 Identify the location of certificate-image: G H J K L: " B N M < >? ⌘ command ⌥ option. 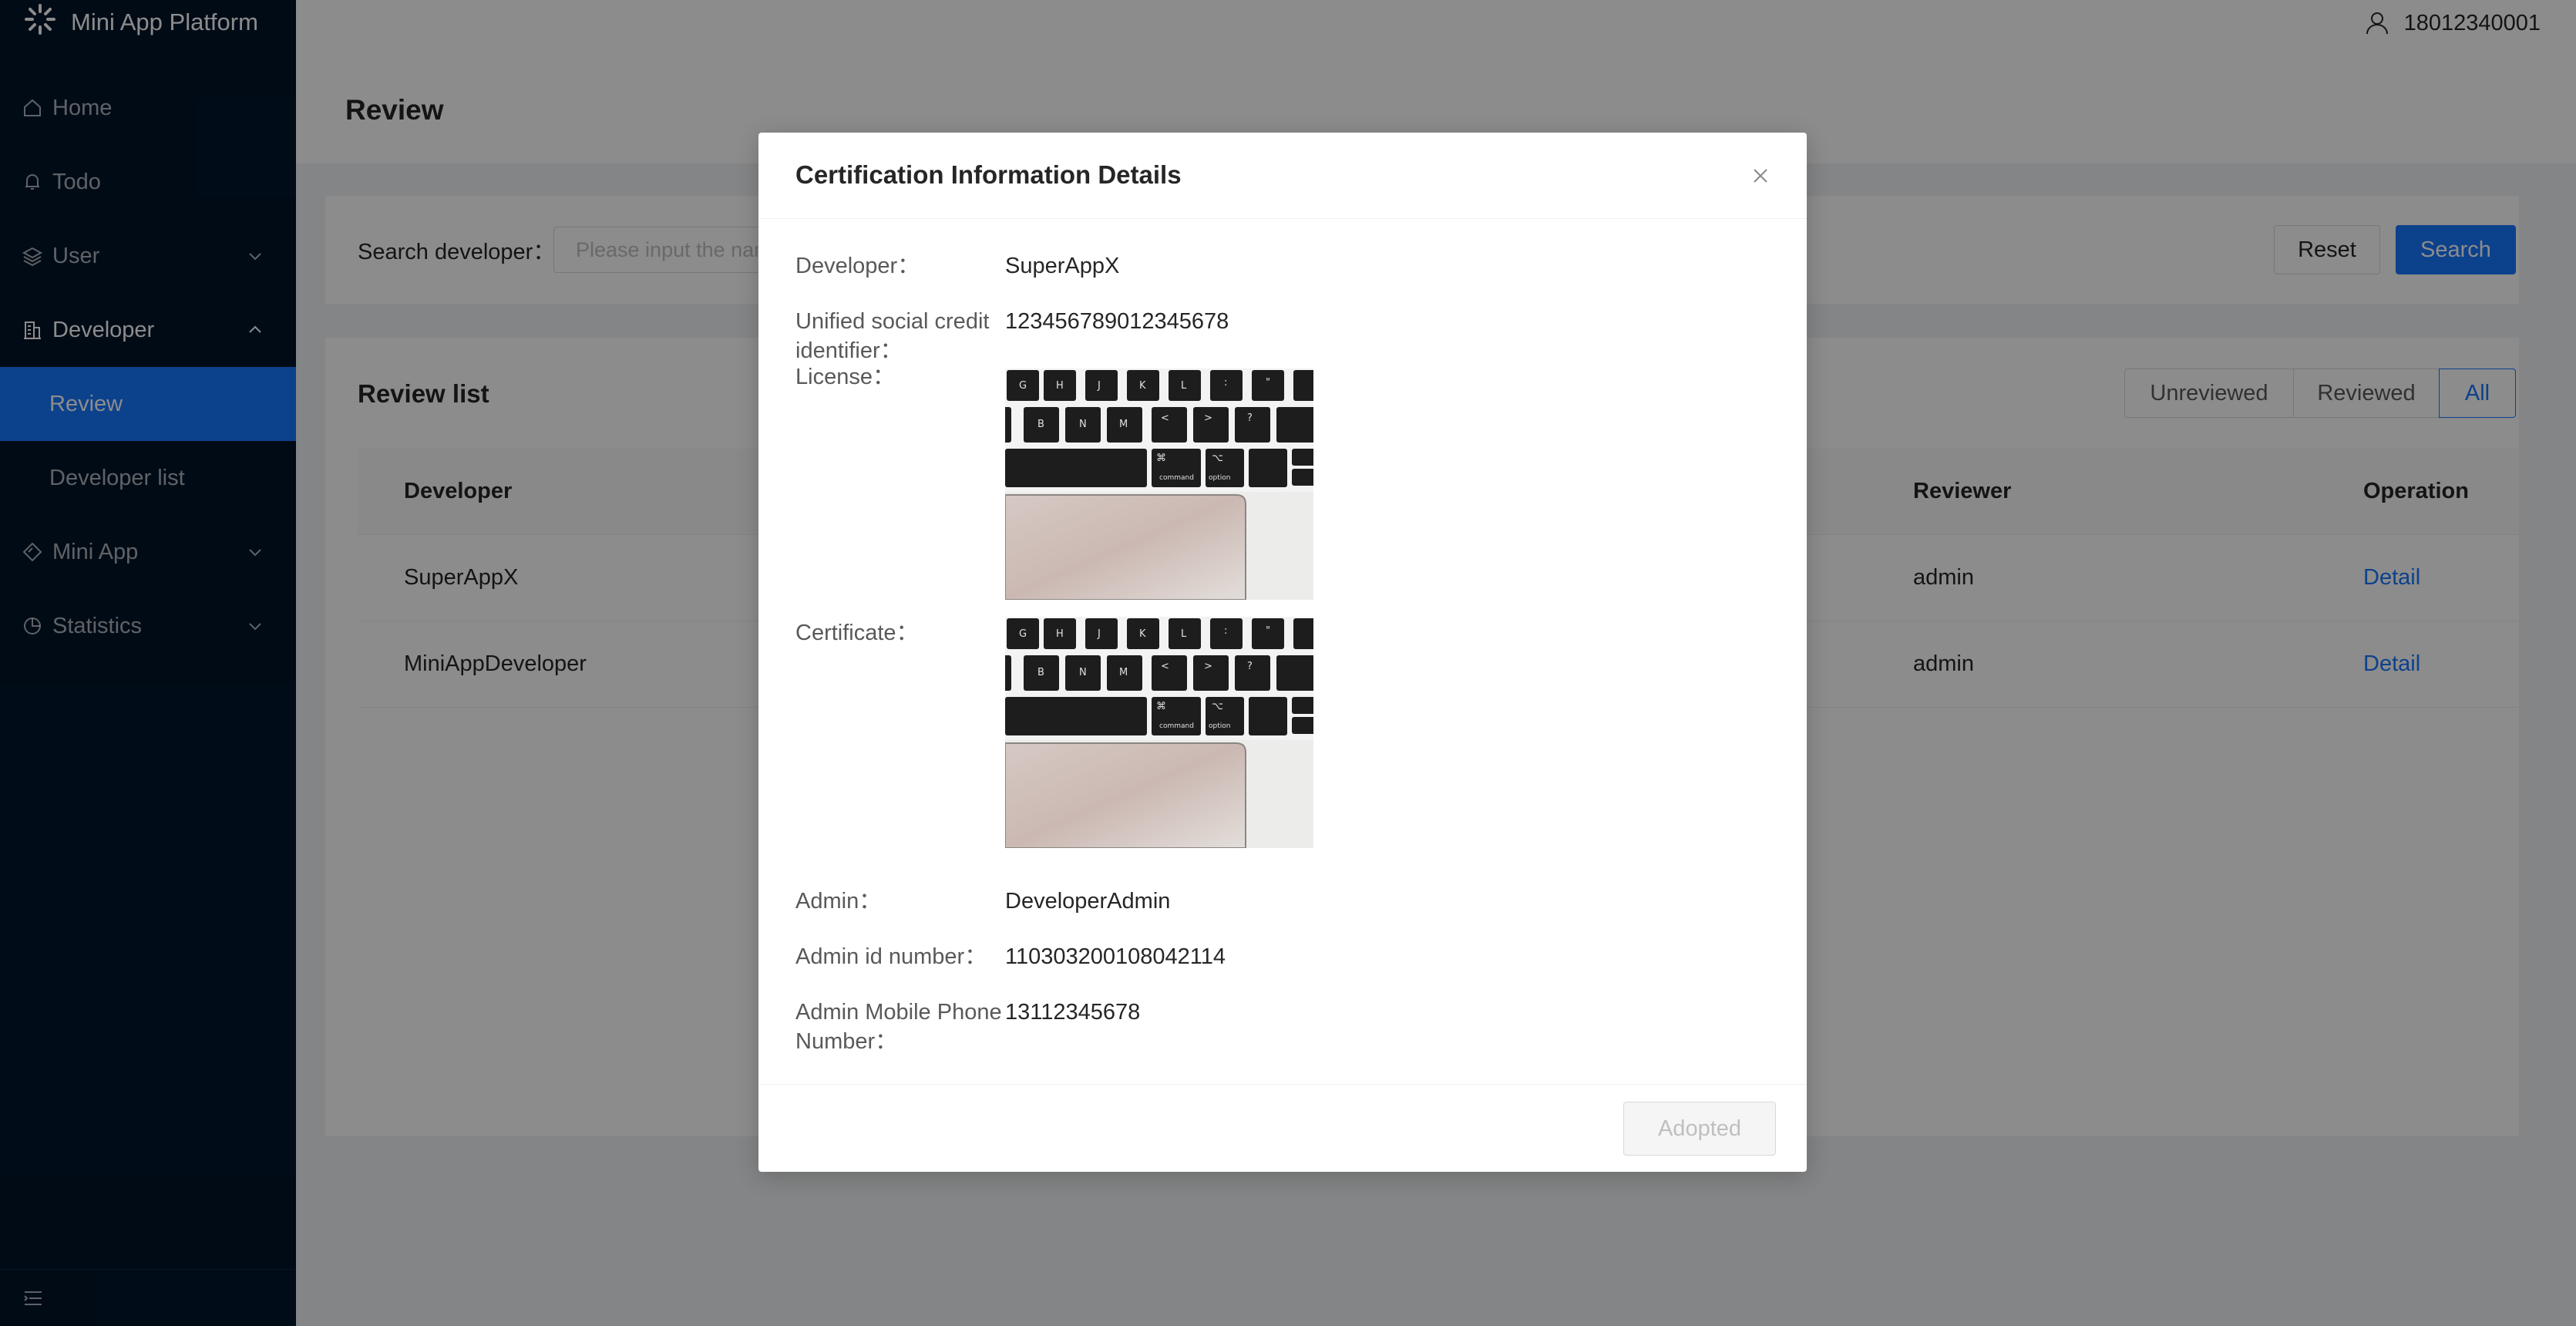
(1159, 732).